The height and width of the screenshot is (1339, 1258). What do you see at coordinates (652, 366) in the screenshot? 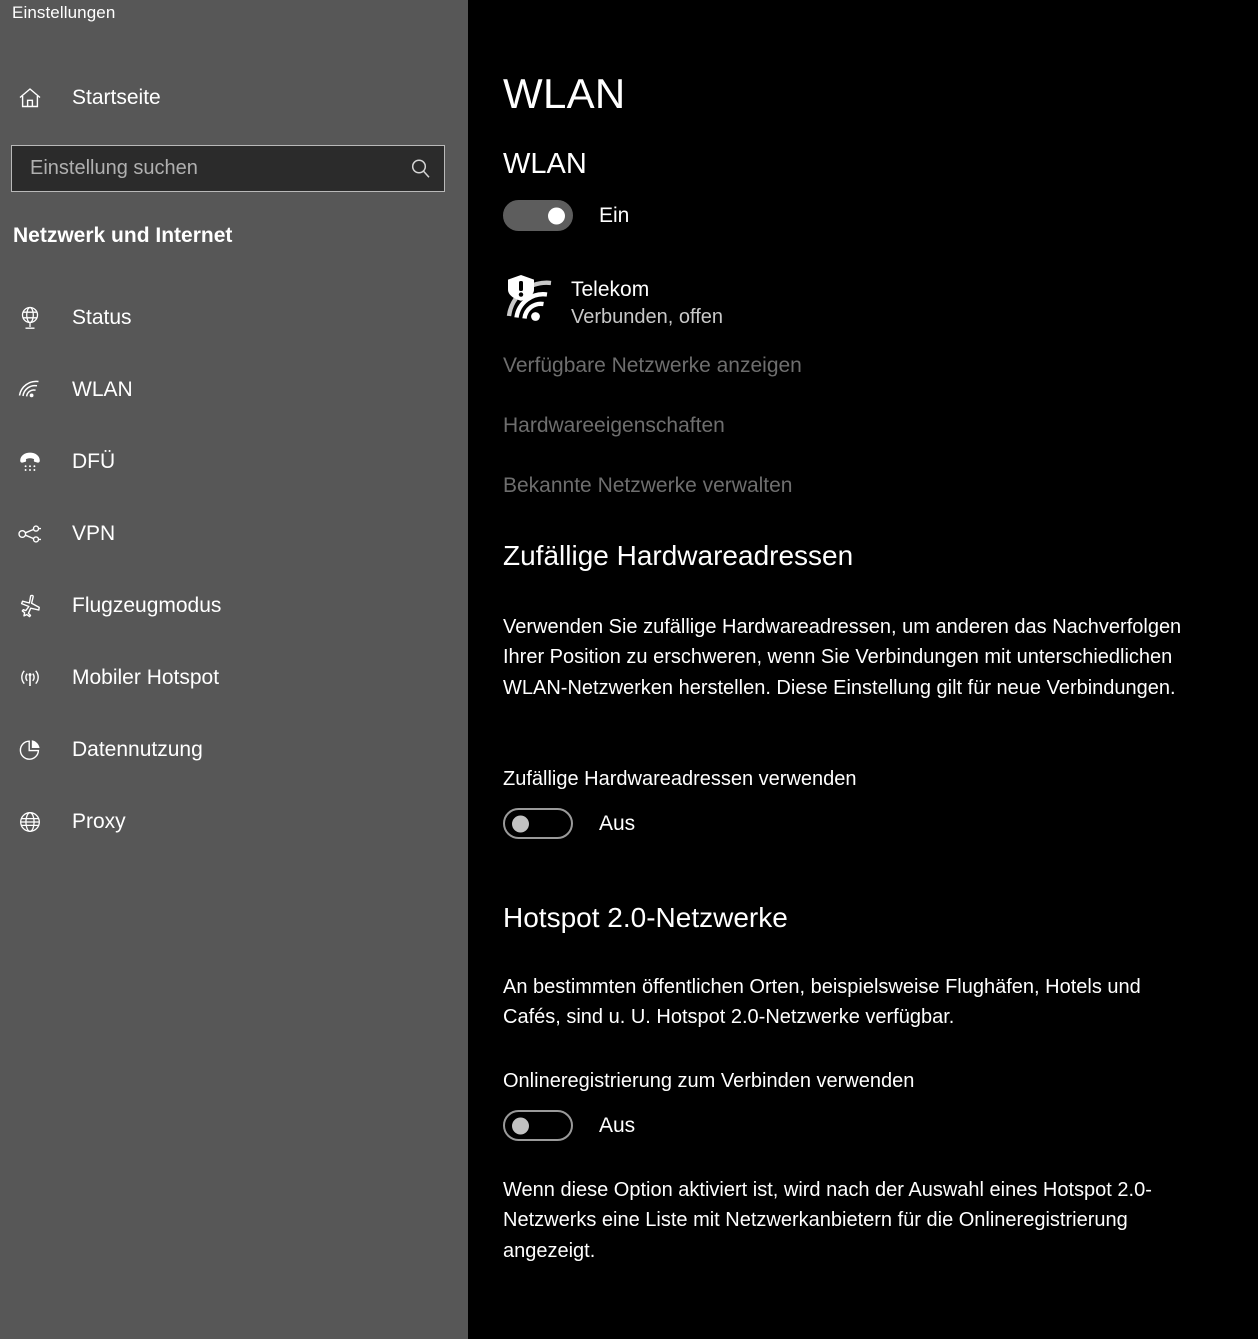
I see `link-show-available-networks: Verfügbare Netzwerke anzeigen` at bounding box center [652, 366].